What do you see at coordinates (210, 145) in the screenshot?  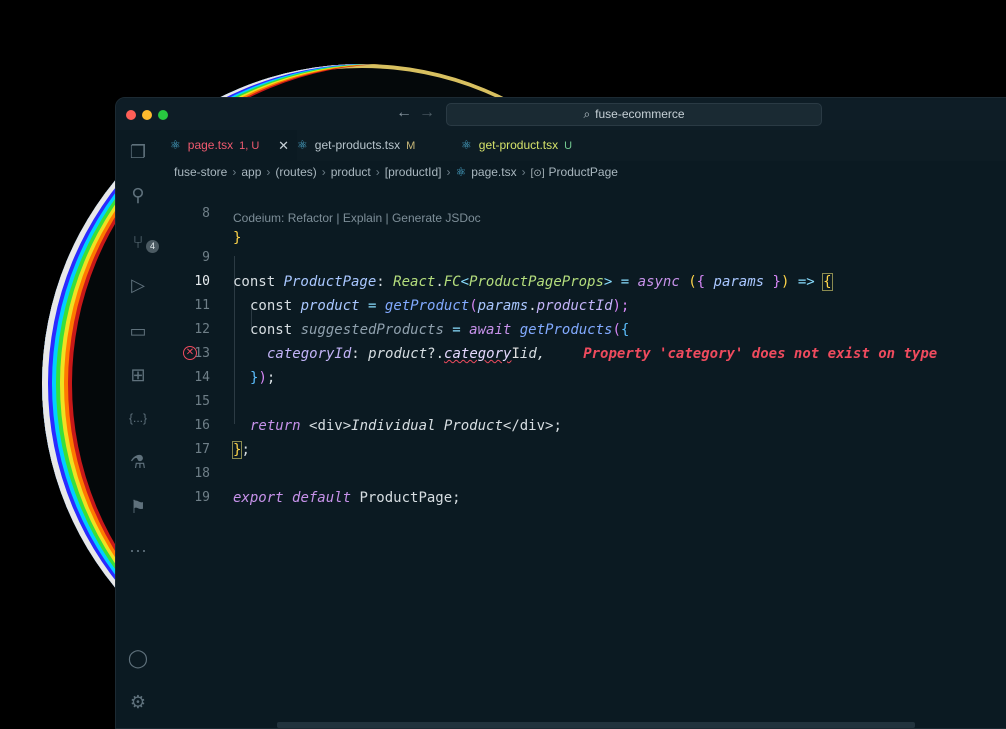 I see `tab-label: page.tsx` at bounding box center [210, 145].